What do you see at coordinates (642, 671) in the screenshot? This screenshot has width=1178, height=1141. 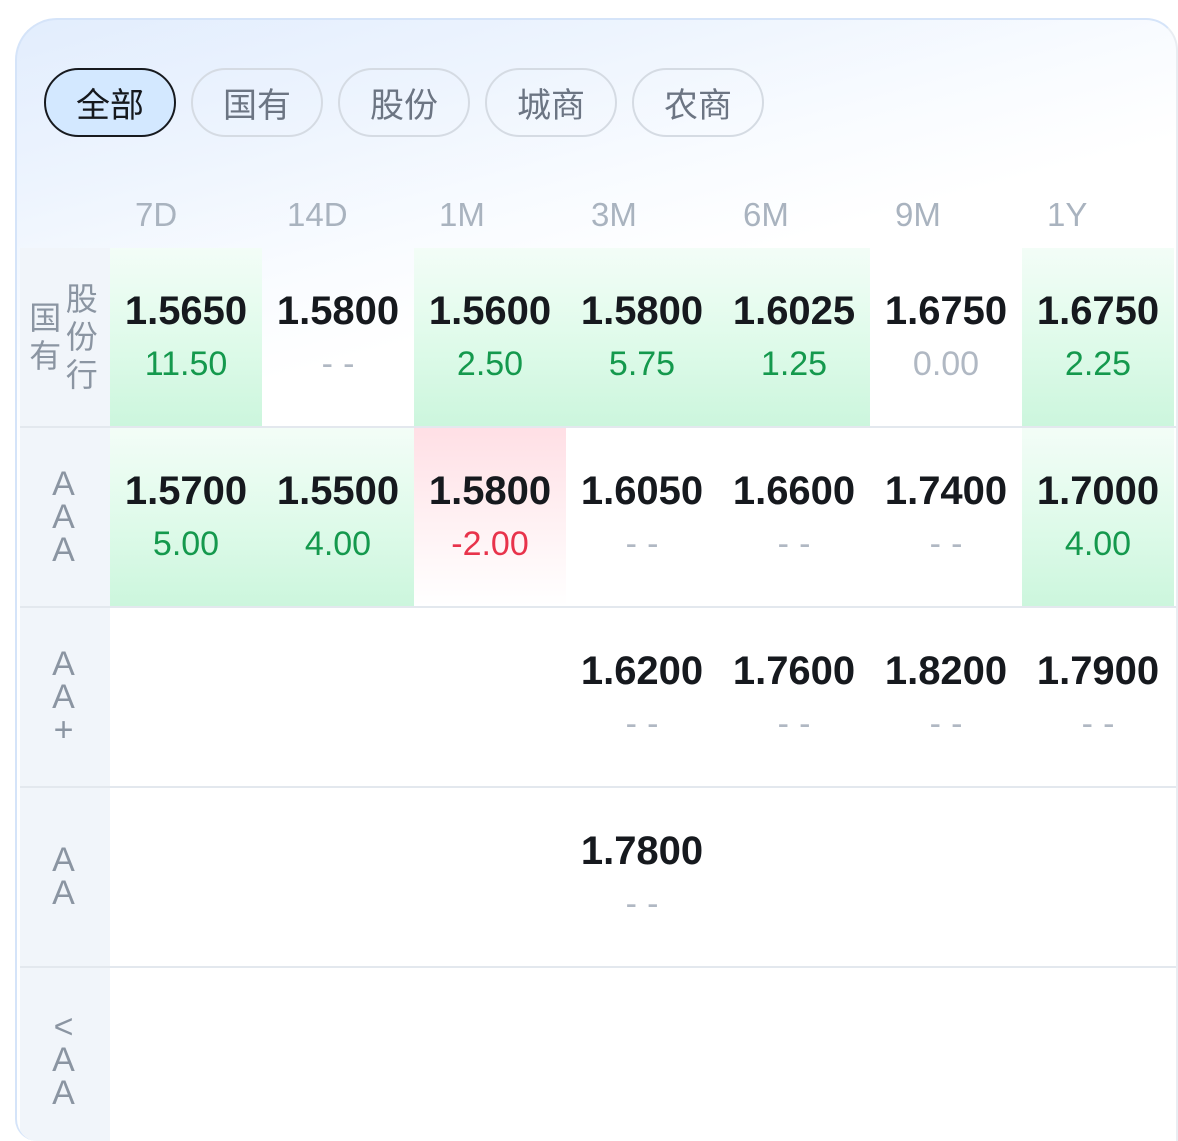 I see `rate-value: 1.6200` at bounding box center [642, 671].